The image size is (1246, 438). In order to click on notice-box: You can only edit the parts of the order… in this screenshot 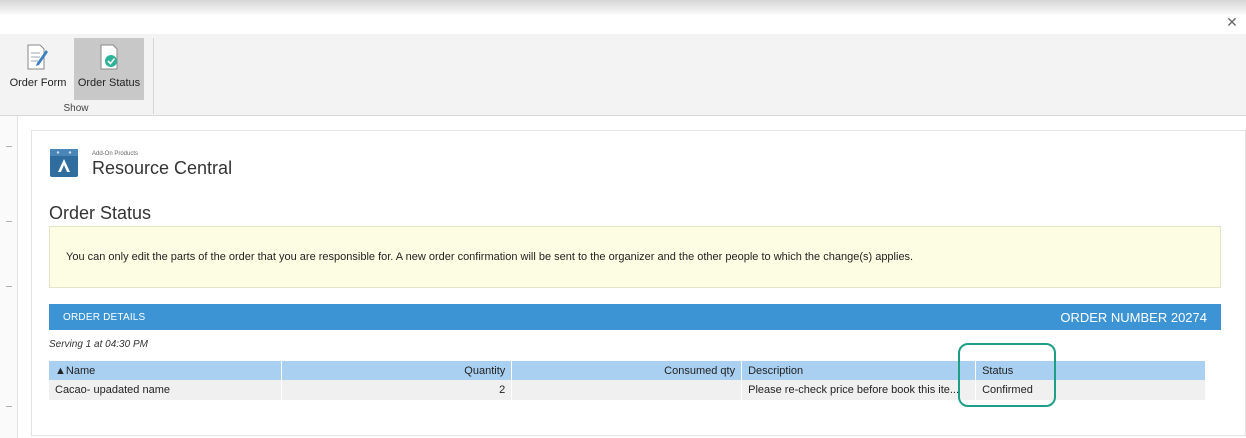, I will do `click(635, 257)`.